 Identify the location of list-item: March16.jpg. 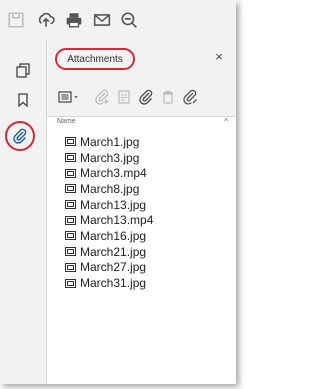
(141, 236).